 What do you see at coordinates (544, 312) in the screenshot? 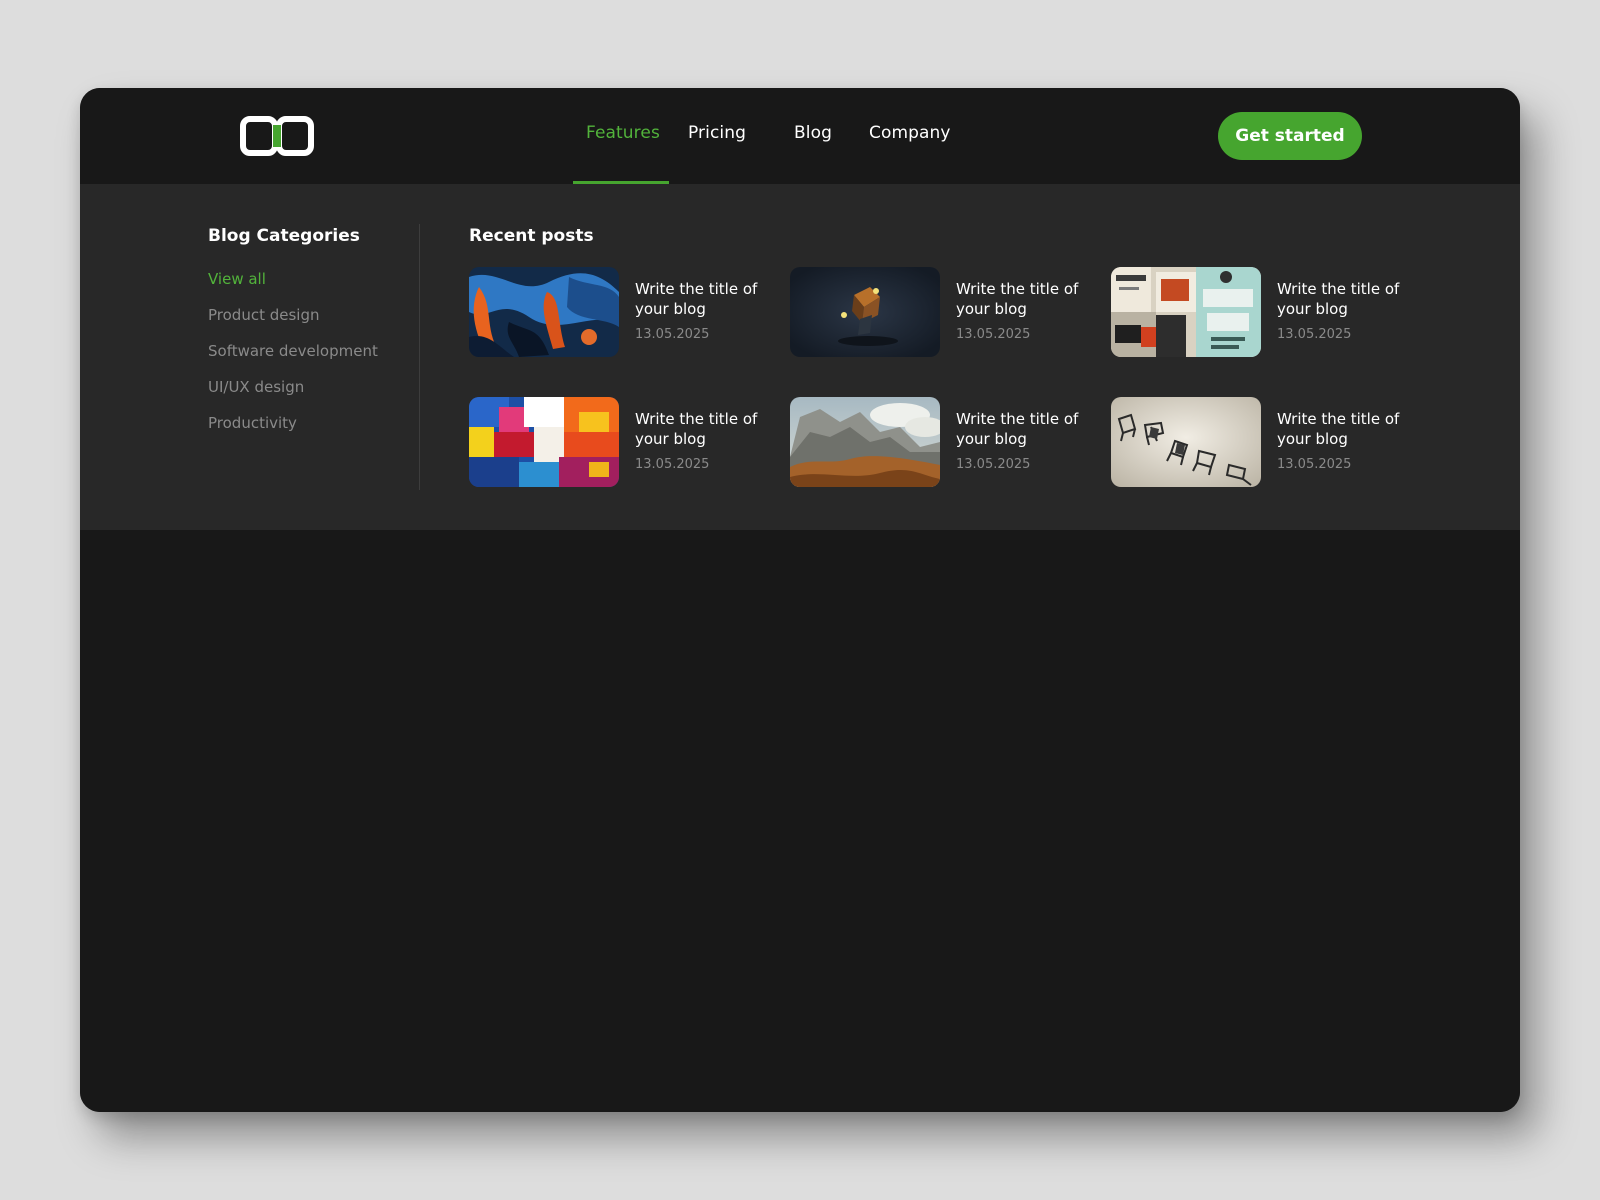
I see `post-thumbnail-abstract-paint` at bounding box center [544, 312].